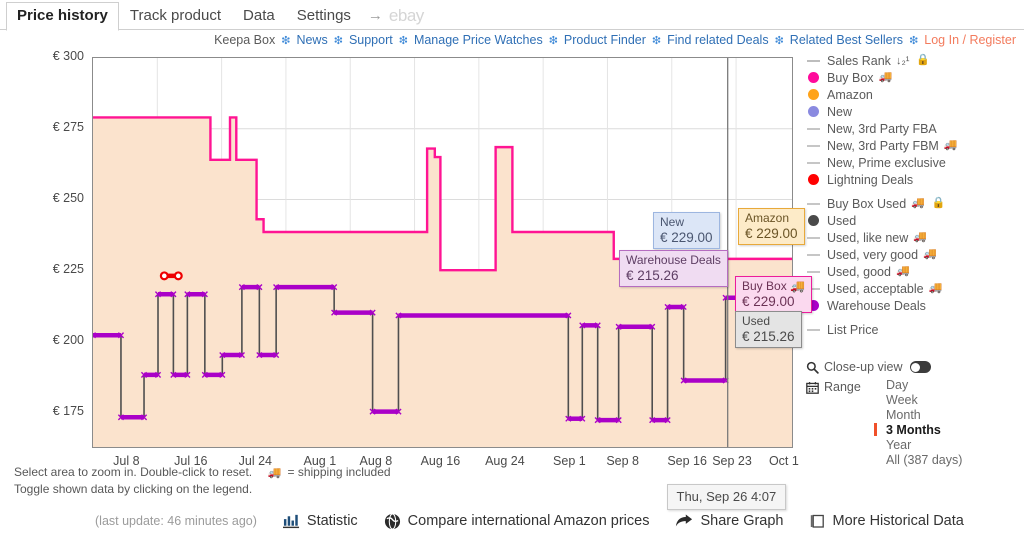 This screenshot has height=537, width=1024. I want to click on hint-shipping-text: = shipping included, so click(339, 472).